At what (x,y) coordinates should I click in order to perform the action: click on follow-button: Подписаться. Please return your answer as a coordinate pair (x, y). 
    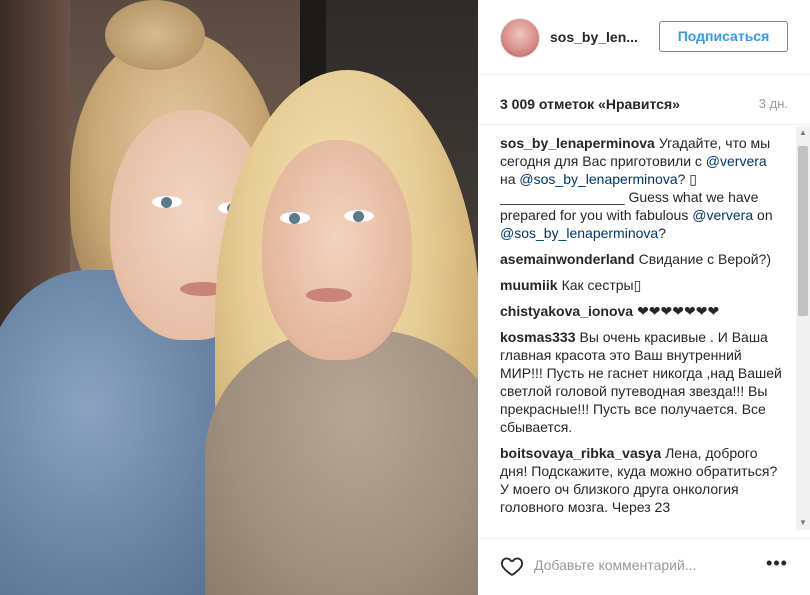
    Looking at the image, I should click on (723, 36).